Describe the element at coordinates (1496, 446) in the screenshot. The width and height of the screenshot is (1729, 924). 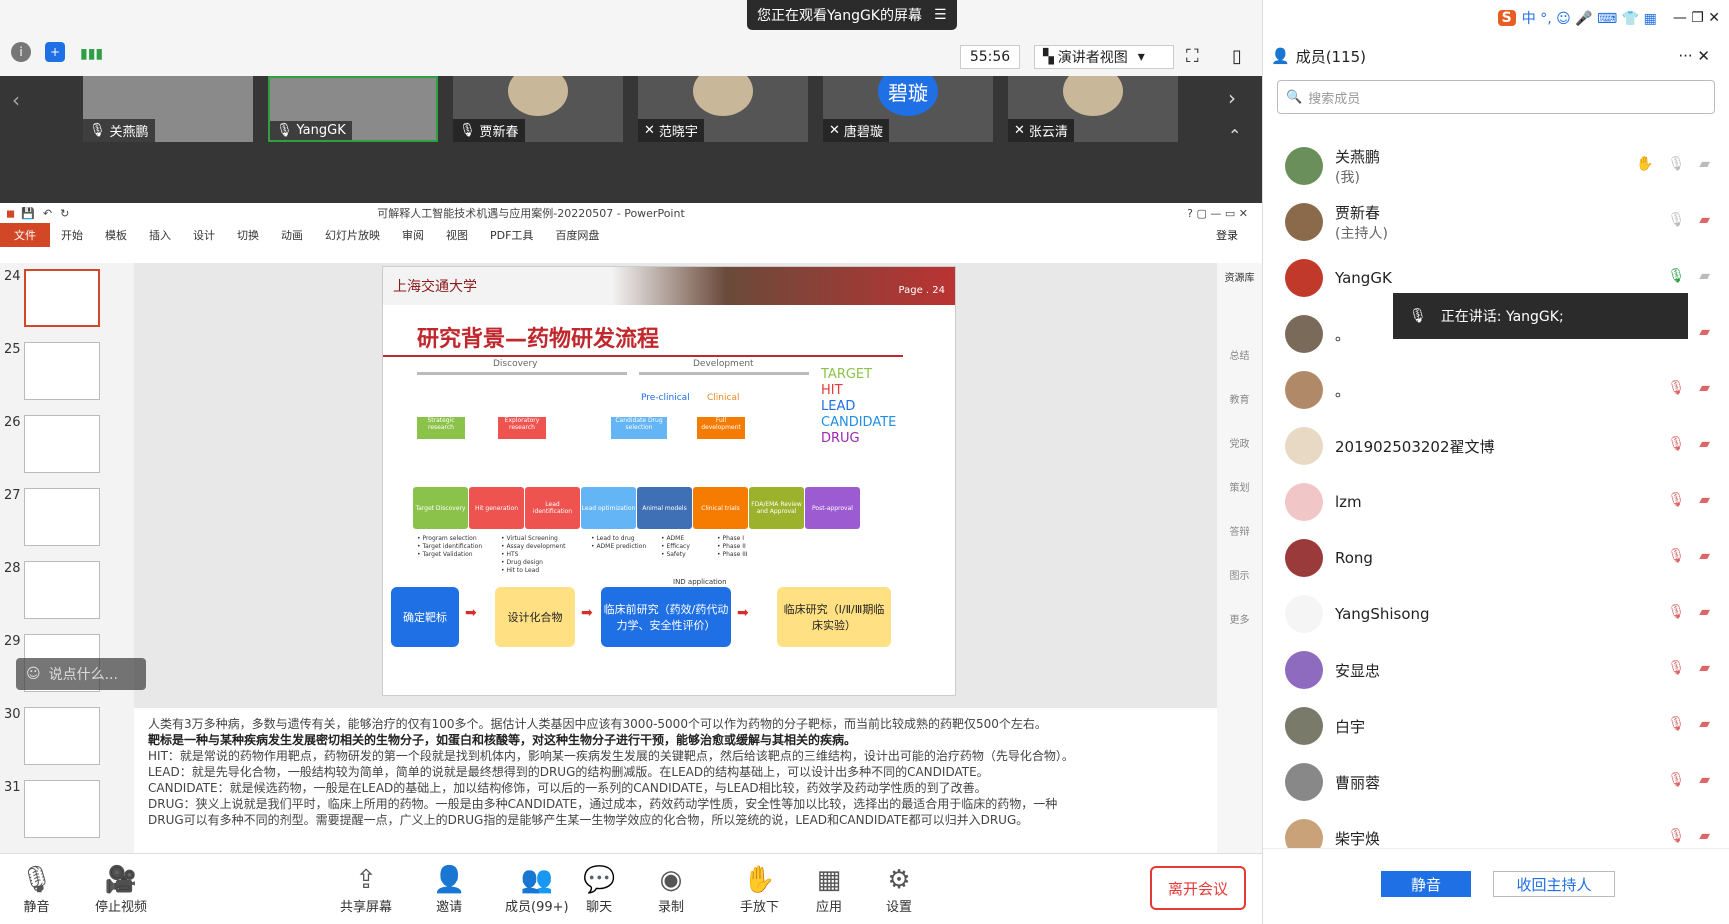
I see `member-row: 201902503202翟文博 🎙 ▰` at that location.